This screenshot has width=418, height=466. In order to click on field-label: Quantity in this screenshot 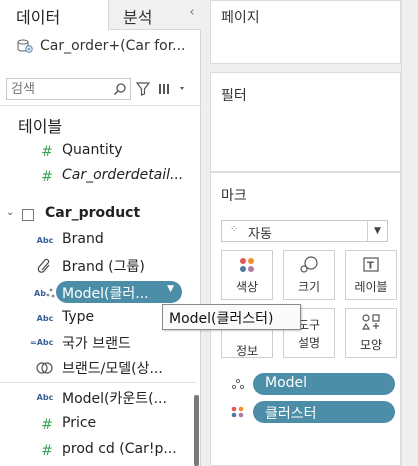, I will do `click(92, 150)`.